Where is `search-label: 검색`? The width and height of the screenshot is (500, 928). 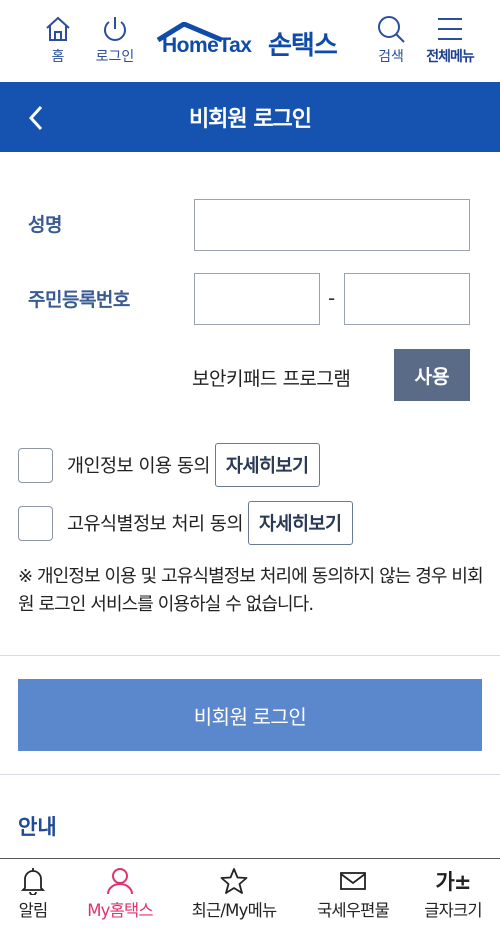 search-label: 검색 is located at coordinates (391, 57).